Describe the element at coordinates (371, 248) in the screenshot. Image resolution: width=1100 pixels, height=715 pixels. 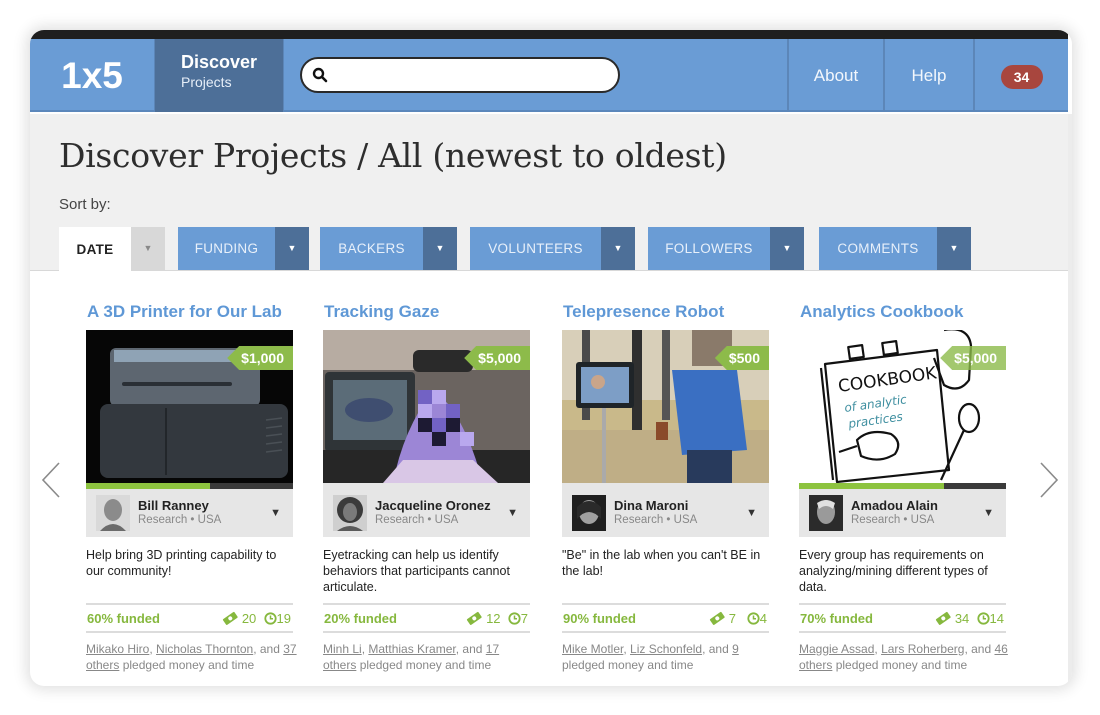
I see `sort-tab-label: BACKERS` at that location.